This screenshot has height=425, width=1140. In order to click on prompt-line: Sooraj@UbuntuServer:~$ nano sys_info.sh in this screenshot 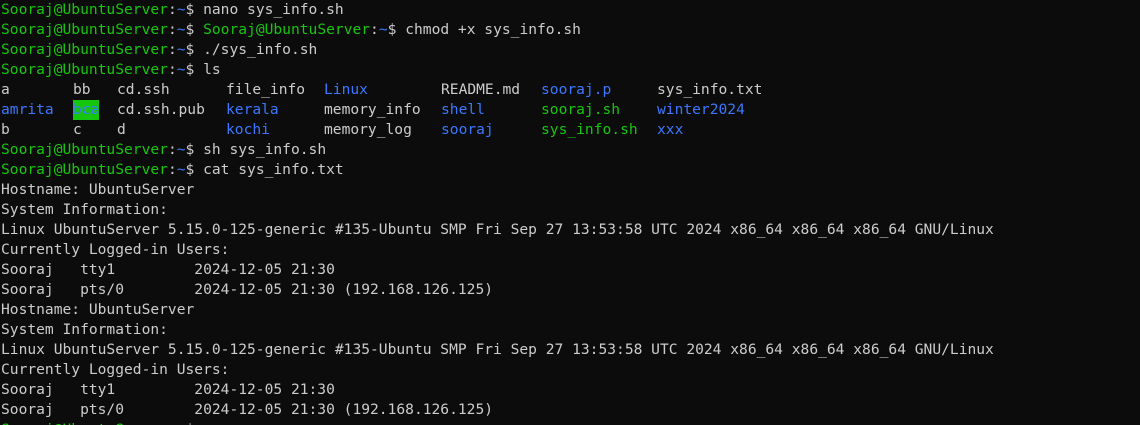, I will do `click(497, 10)`.